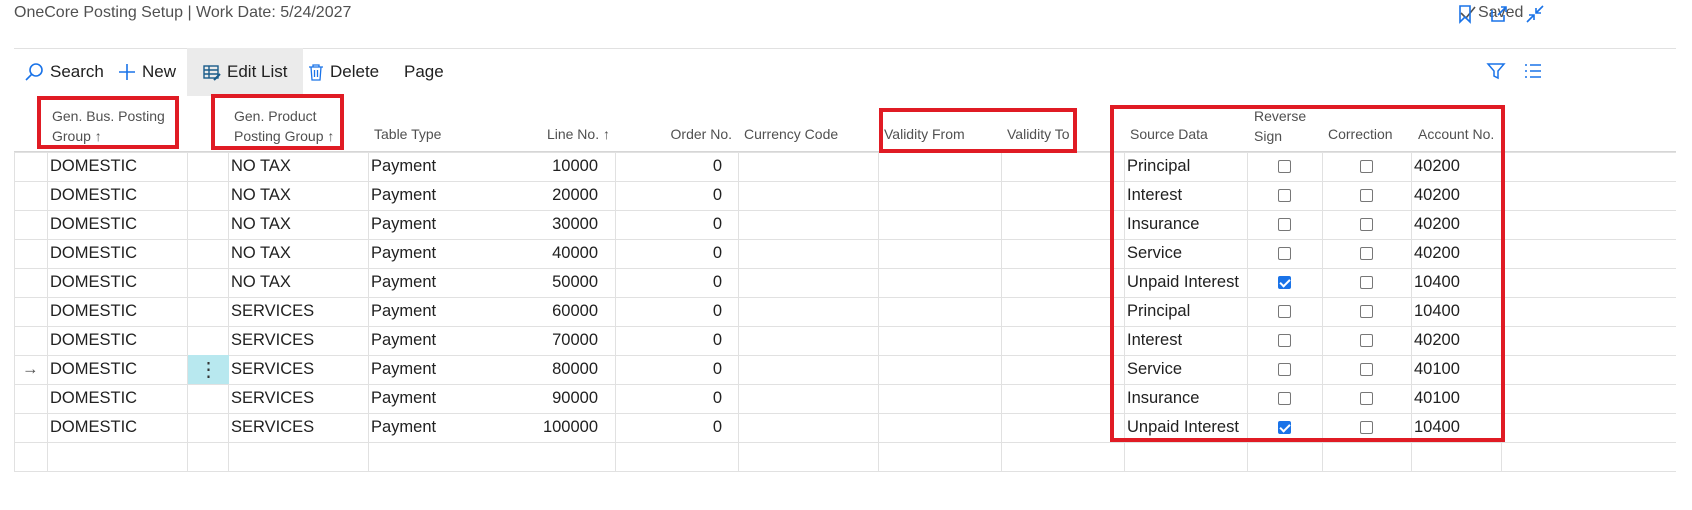  I want to click on row-divider, so click(845, 471).